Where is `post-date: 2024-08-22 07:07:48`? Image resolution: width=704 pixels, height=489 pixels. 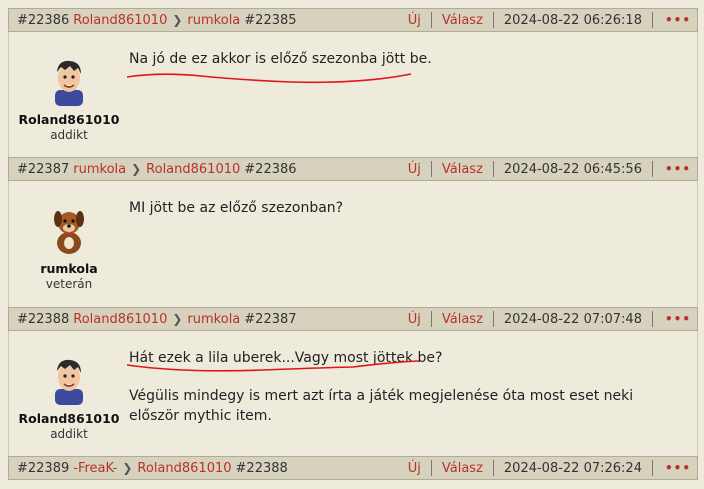 post-date: 2024-08-22 07:07:48 is located at coordinates (572, 319).